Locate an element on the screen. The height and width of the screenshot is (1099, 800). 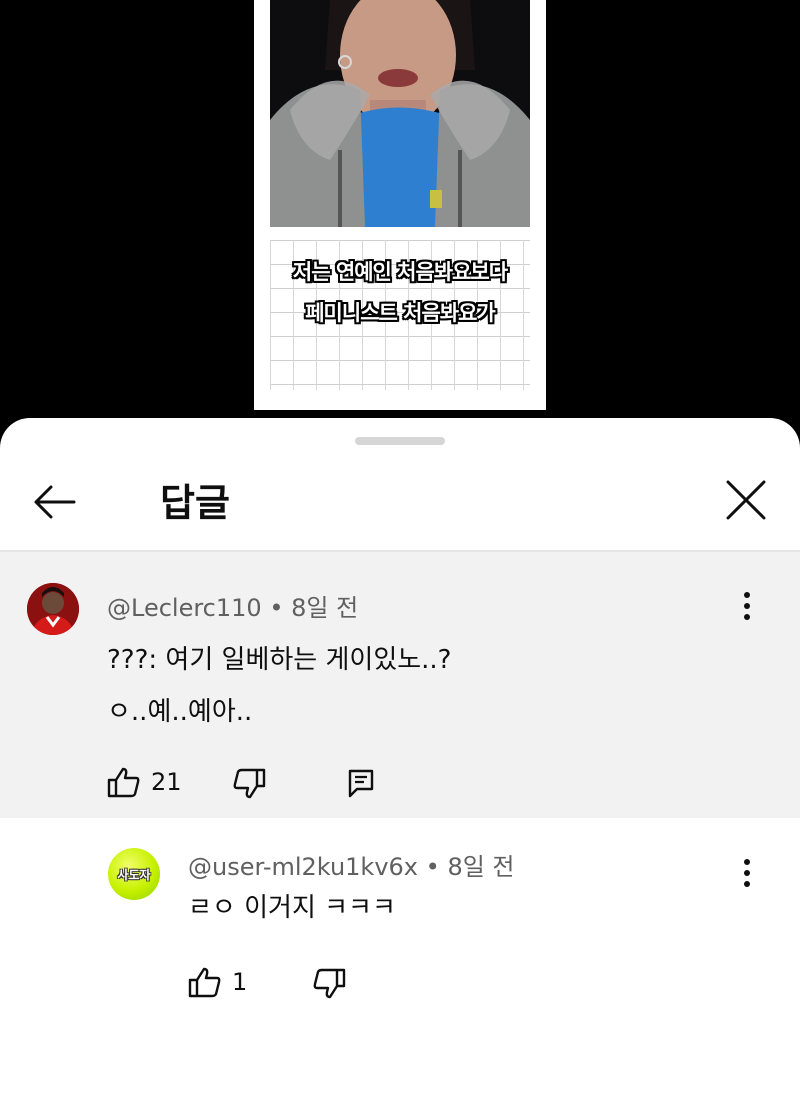
close-icon is located at coordinates (746, 500).